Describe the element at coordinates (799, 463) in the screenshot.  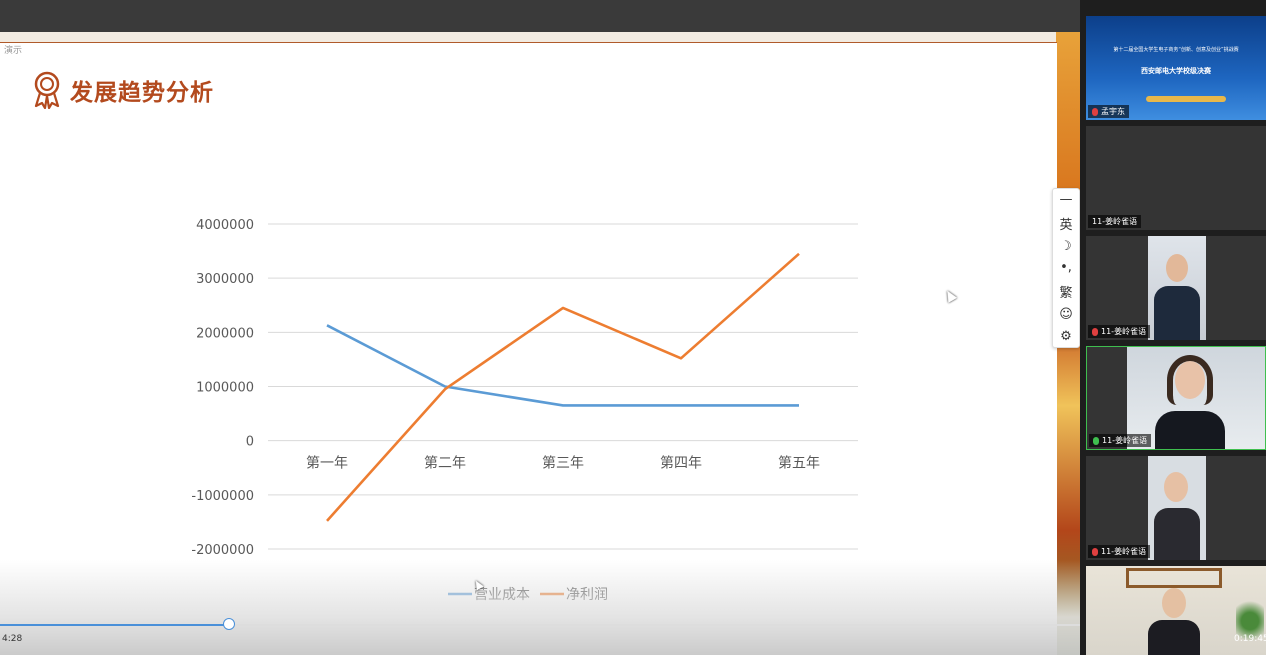
I see `x-tick-label: 第五年` at that location.